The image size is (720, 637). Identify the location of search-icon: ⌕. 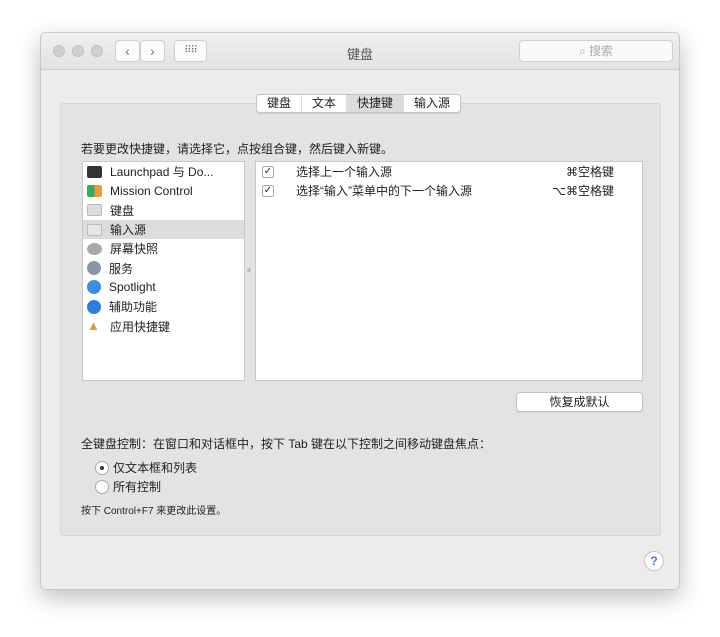
(584, 51).